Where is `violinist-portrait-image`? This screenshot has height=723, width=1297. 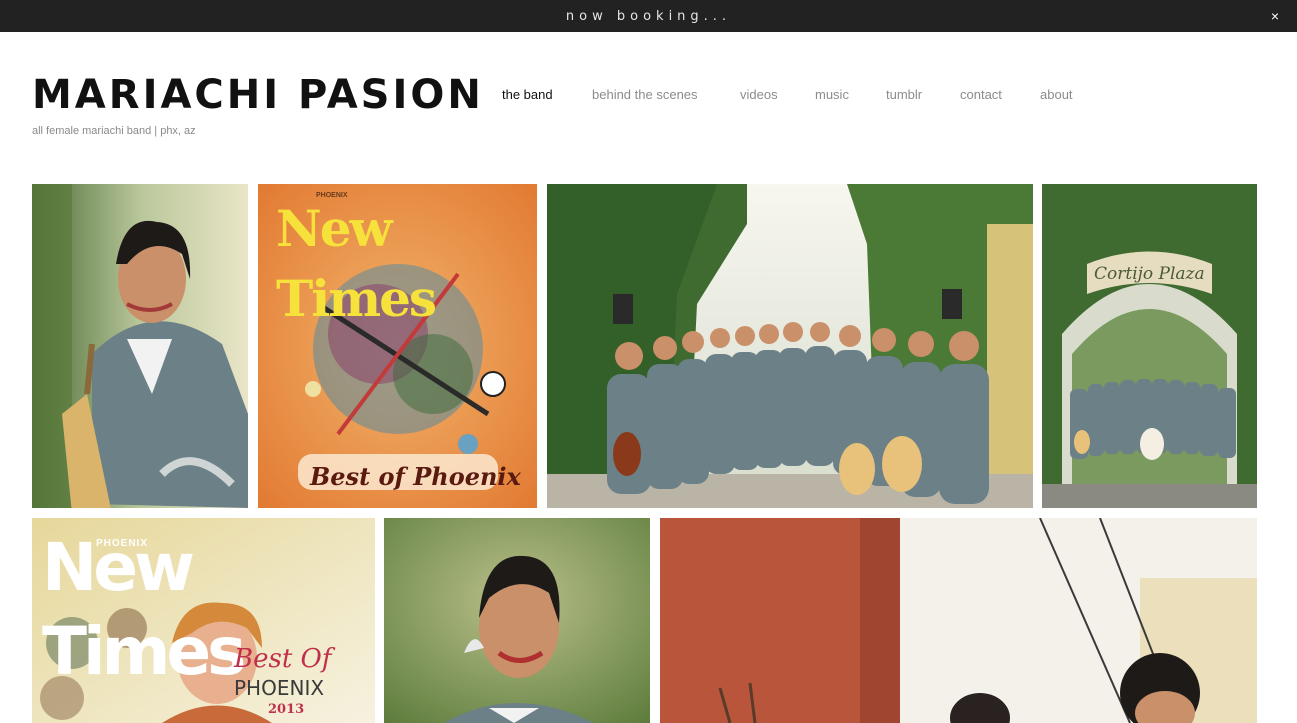 violinist-portrait-image is located at coordinates (517, 620).